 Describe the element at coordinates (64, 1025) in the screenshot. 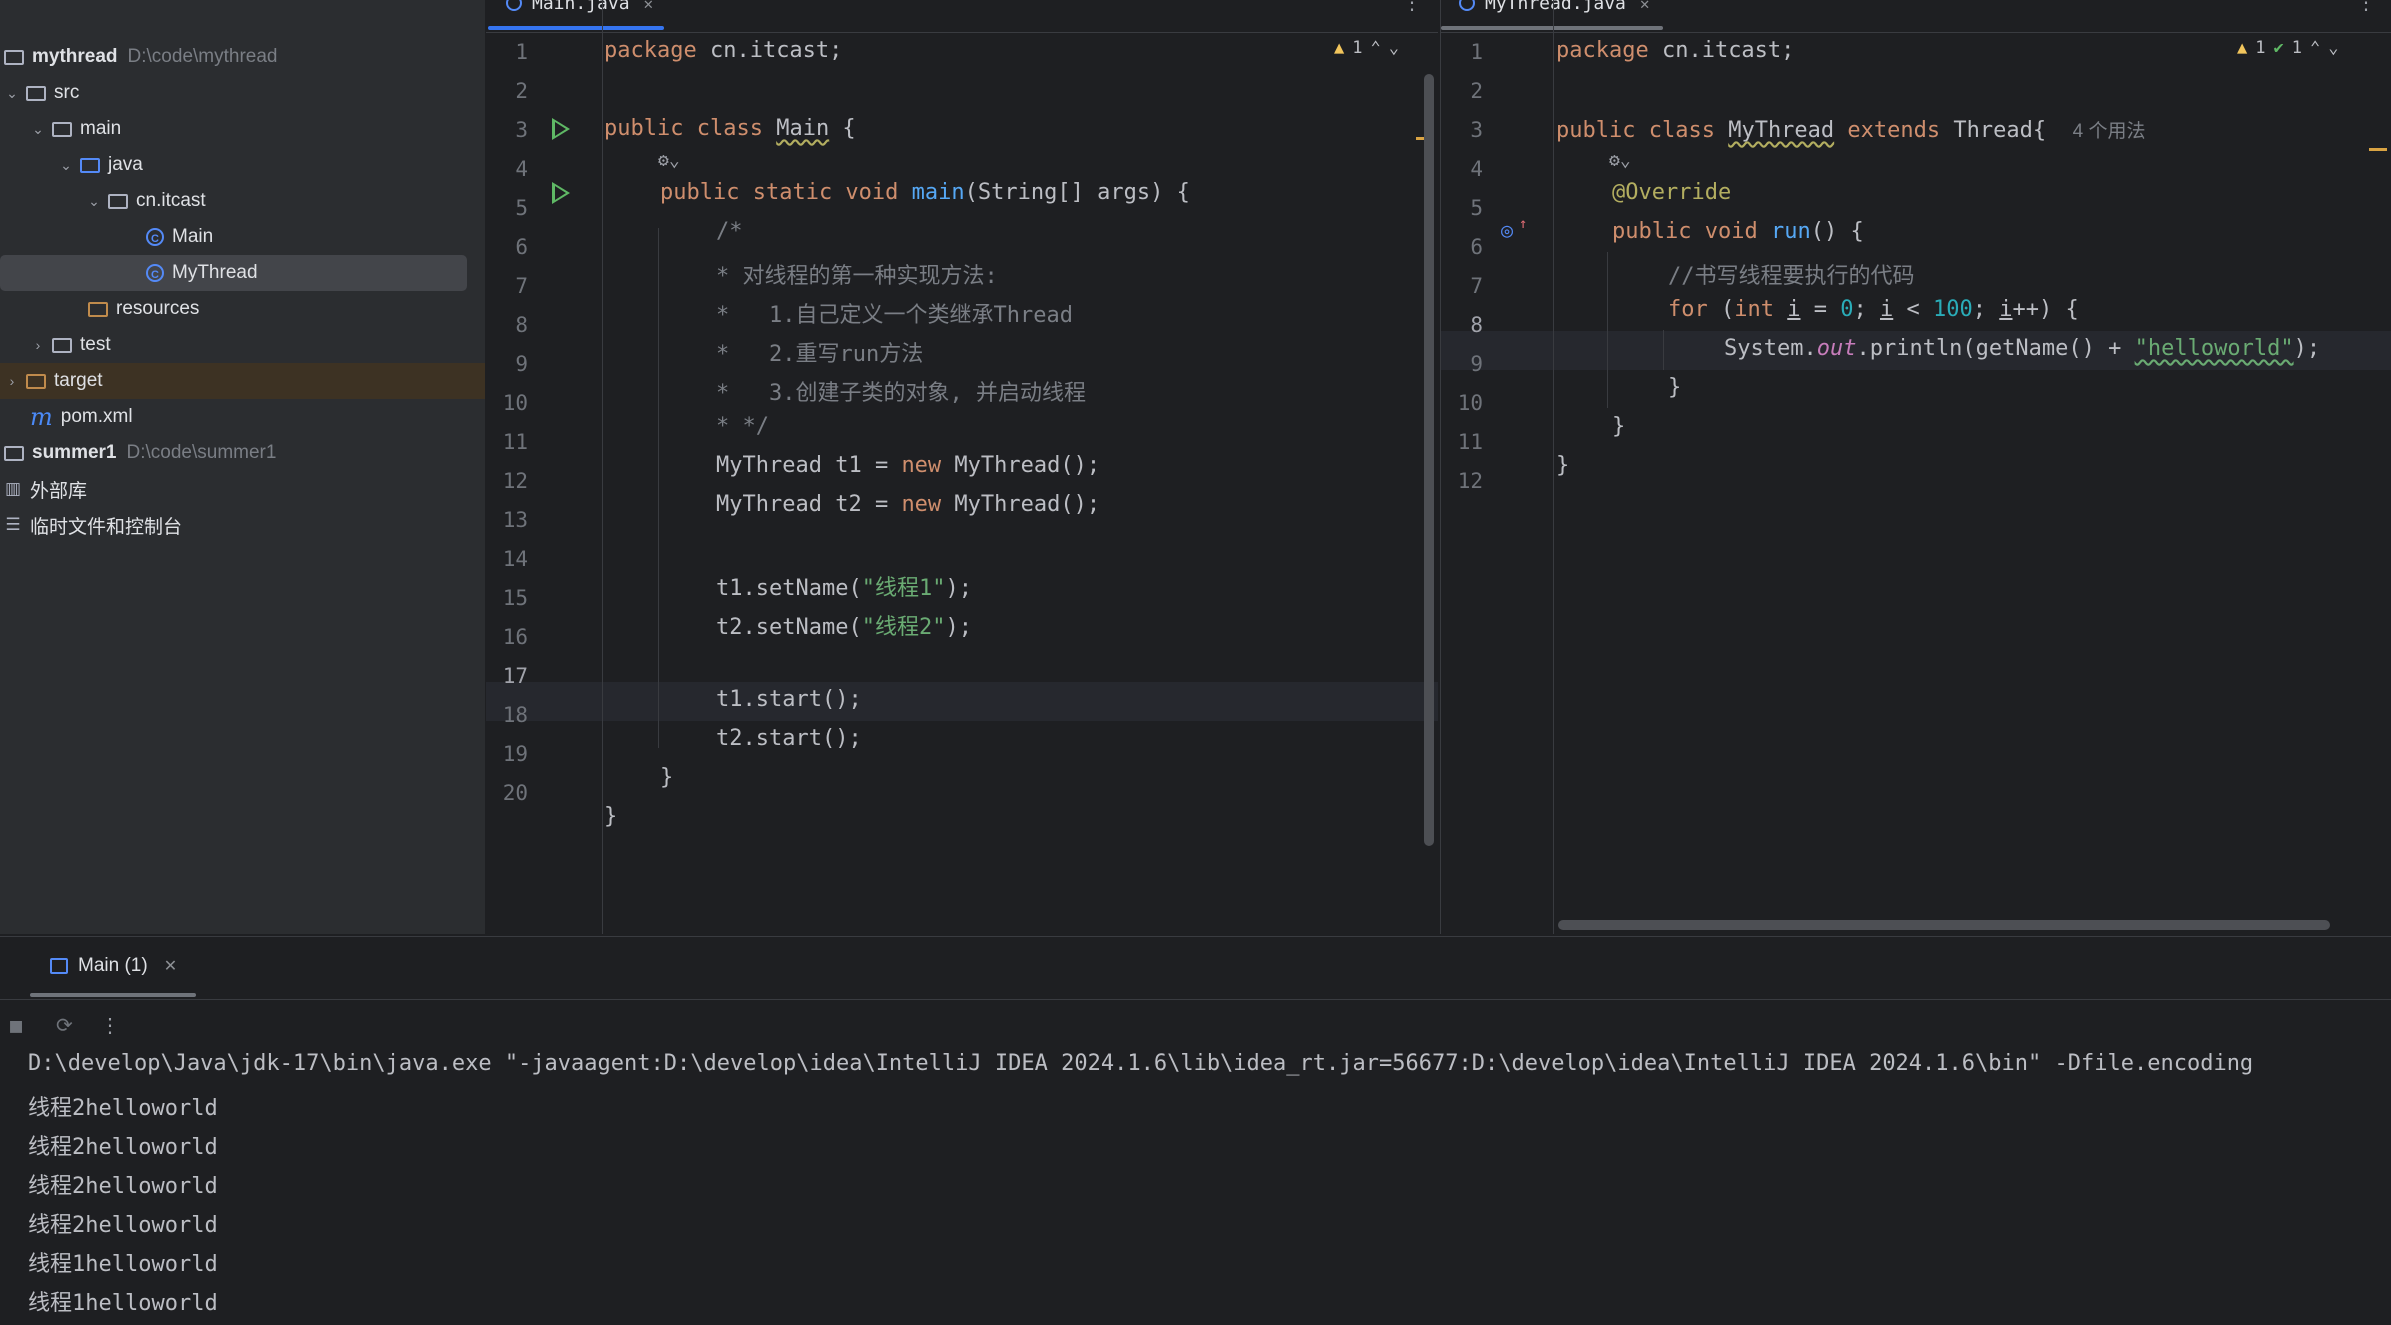

I see `rerun-icon: ⟳` at that location.